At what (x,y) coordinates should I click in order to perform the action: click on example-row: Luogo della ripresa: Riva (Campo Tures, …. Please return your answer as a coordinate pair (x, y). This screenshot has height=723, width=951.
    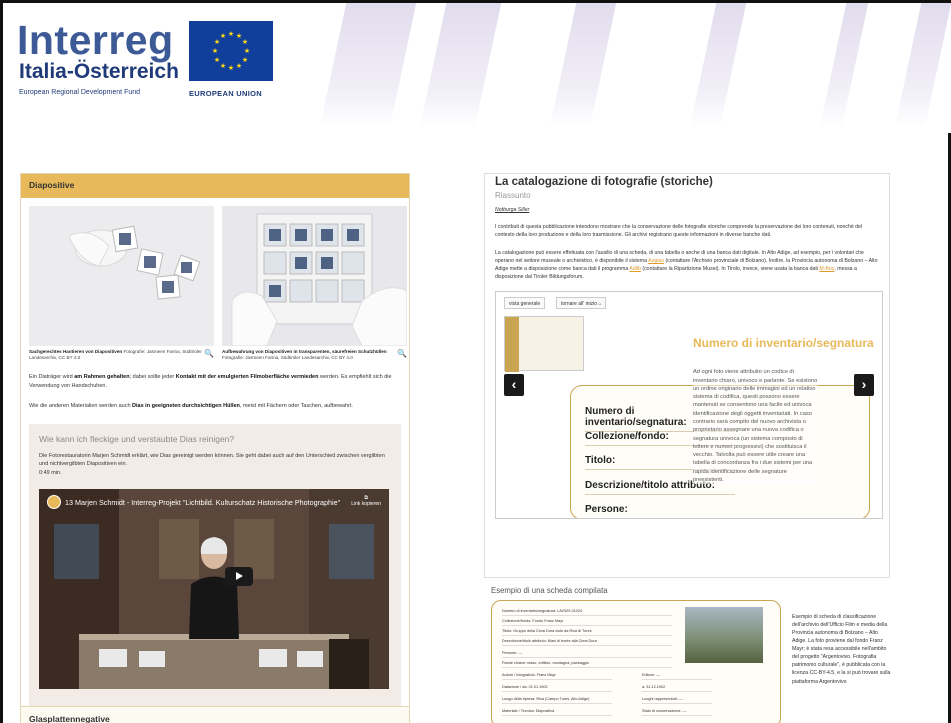
    Looking at the image, I should click on (557, 700).